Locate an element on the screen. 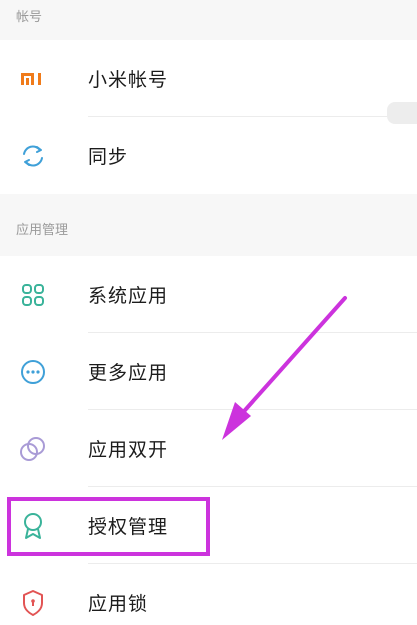 The height and width of the screenshot is (625, 417). account-value-placeholder is located at coordinates (402, 113).